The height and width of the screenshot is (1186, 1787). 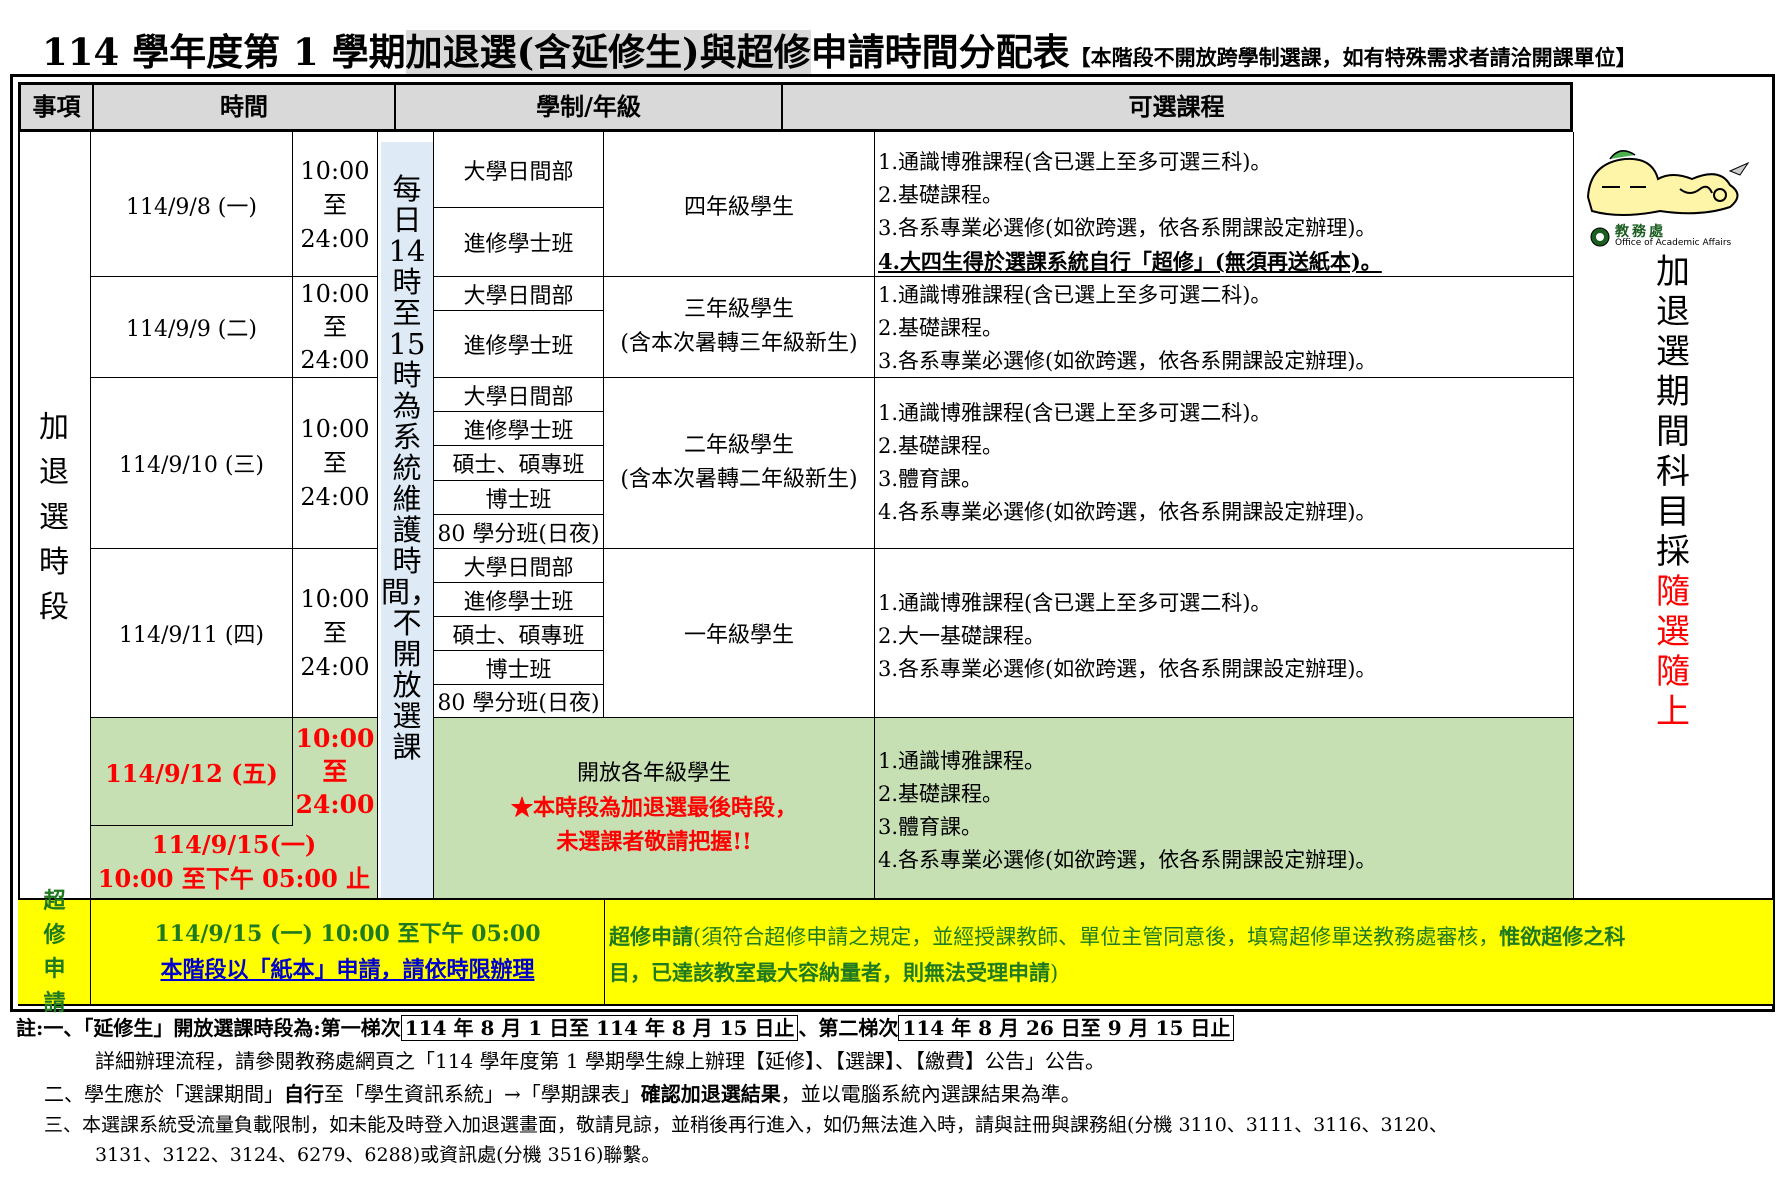 What do you see at coordinates (739, 326) in the screenshot?
I see `row2-grade: 三年級學生 (含本次暑轉三年級新生)` at bounding box center [739, 326].